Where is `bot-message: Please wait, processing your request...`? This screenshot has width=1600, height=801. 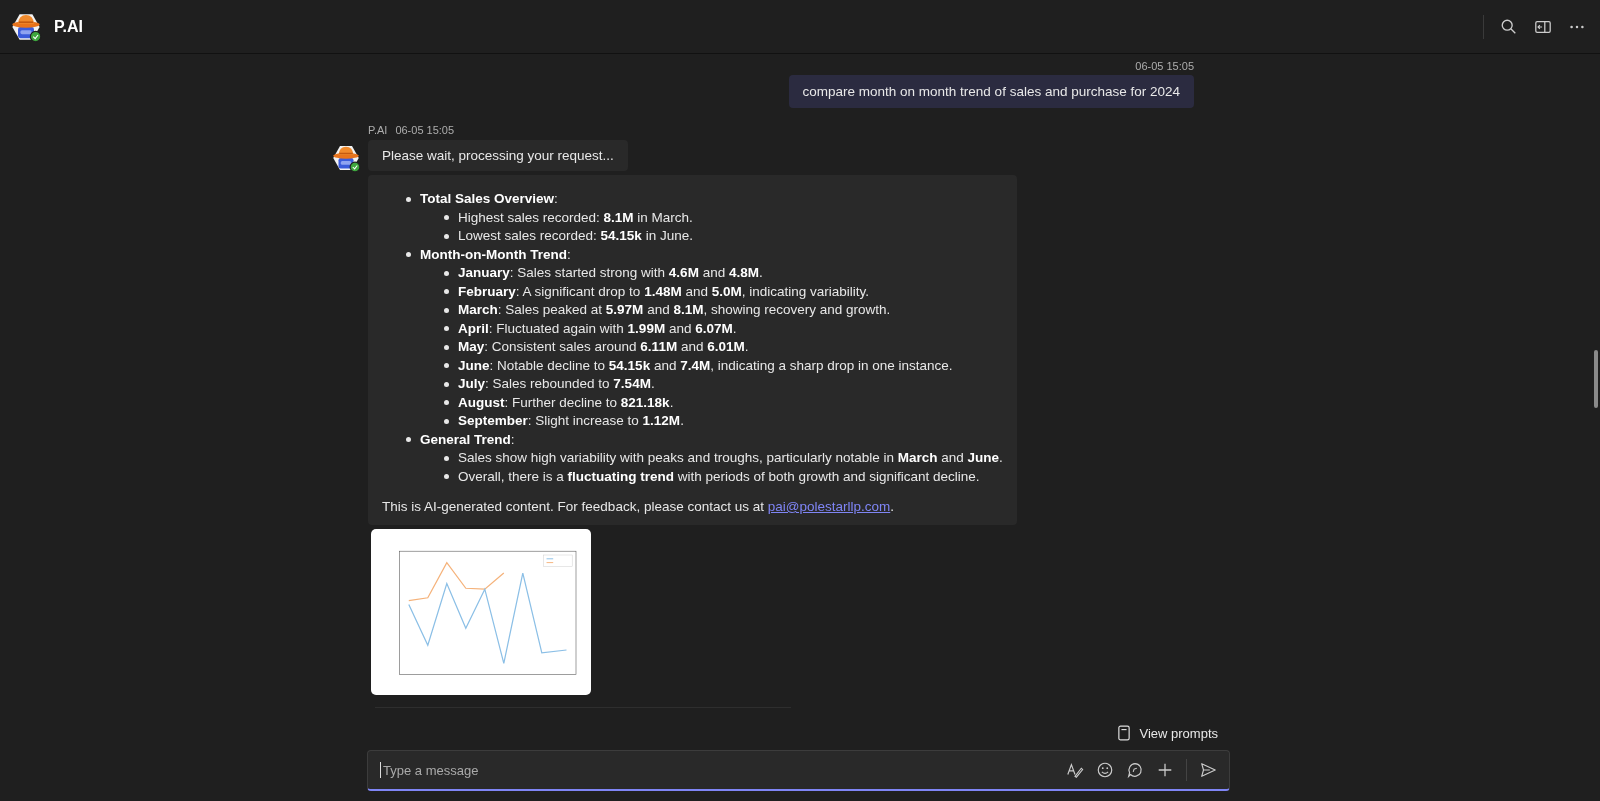
bot-message: Please wait, processing your request... is located at coordinates (498, 155).